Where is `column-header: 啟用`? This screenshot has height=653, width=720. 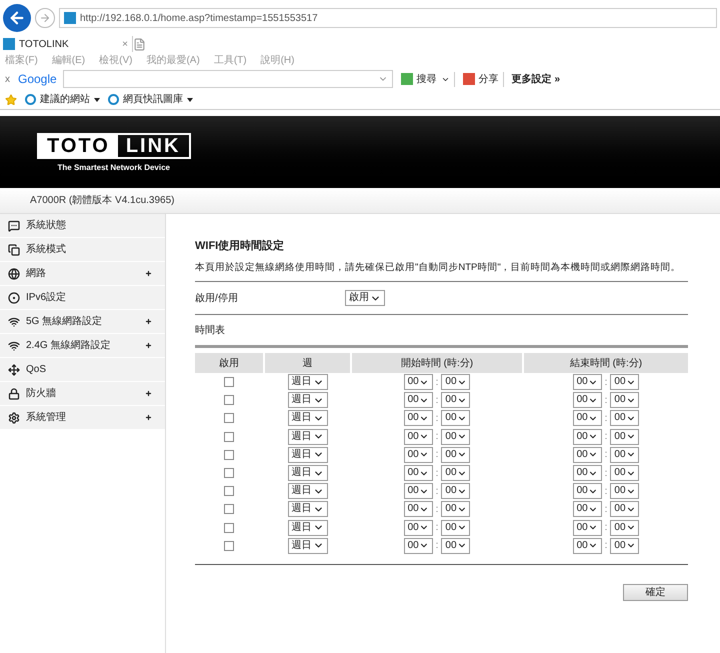 column-header: 啟用 is located at coordinates (229, 363).